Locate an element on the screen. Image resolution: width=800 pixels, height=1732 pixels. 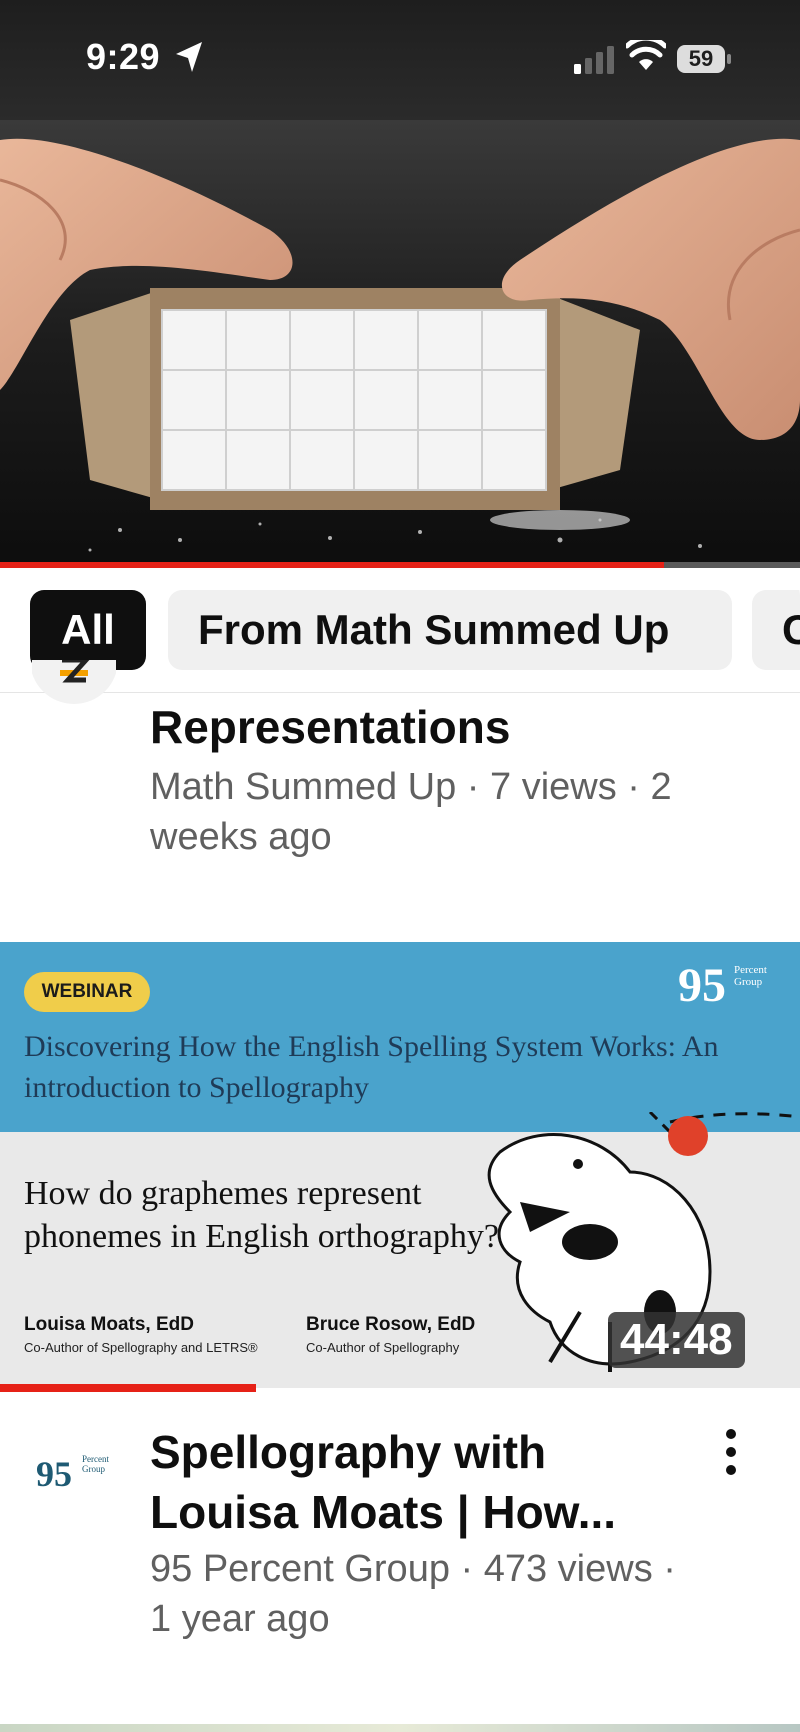
author-1-role: Co-Author of Spellography and LETRS® is located at coordinates (141, 1347).